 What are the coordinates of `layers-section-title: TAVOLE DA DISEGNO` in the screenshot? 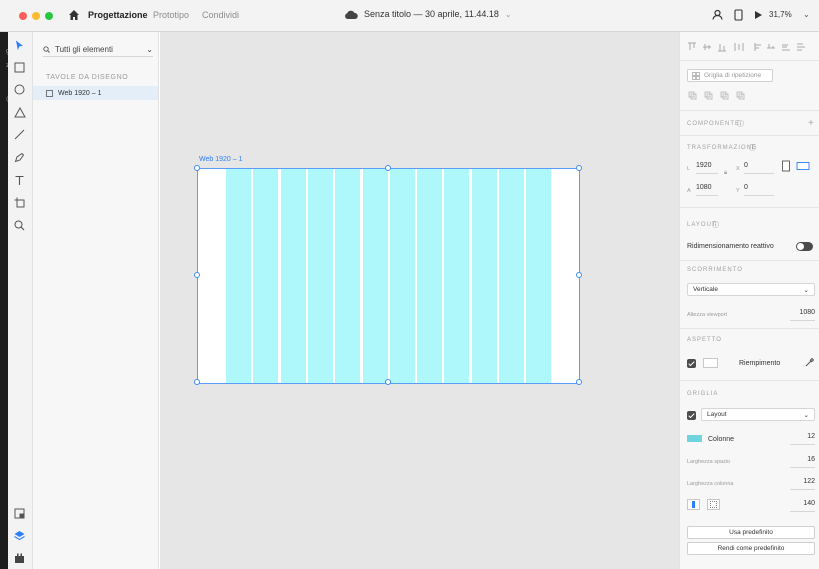 It's located at (87, 77).